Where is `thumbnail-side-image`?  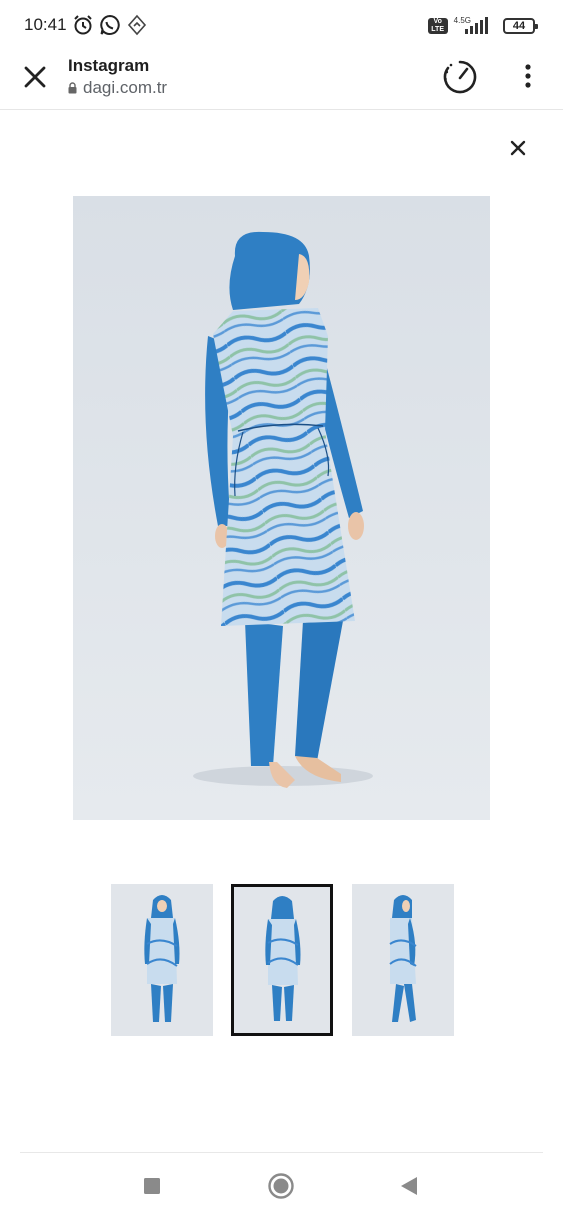 thumbnail-side-image is located at coordinates (403, 960).